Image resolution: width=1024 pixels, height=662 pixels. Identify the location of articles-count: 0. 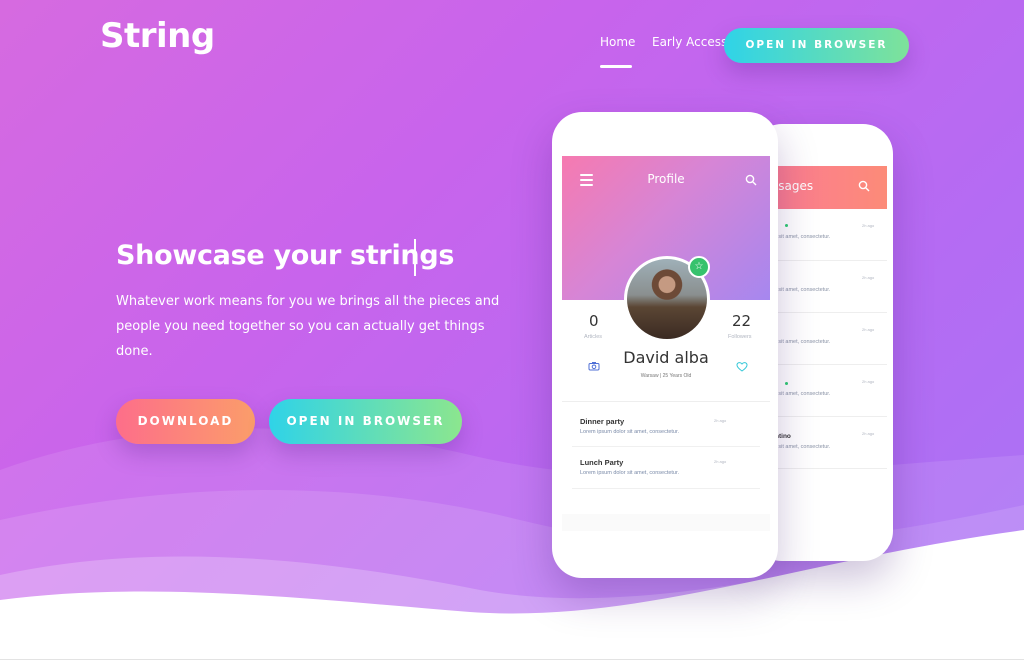
(594, 321).